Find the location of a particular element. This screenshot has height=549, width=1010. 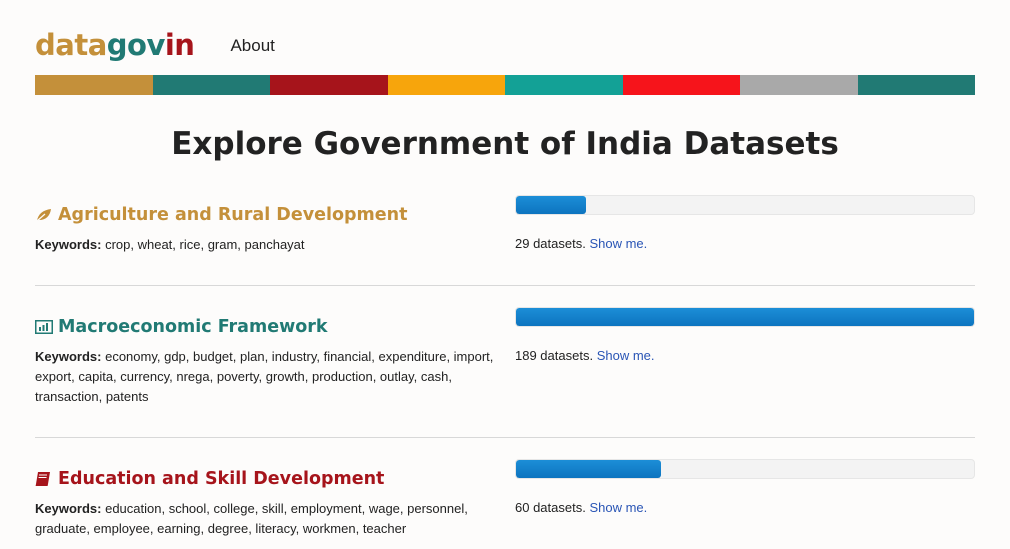

dataset-count: 60 datasets. Show me. is located at coordinates (581, 507).